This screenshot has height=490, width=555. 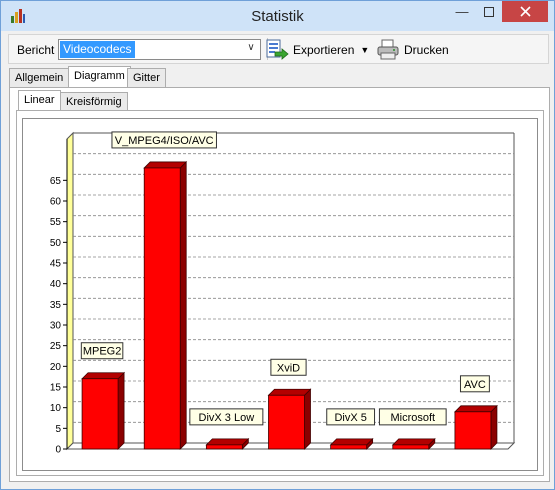 I want to click on bar-label: XviD, so click(x=288, y=368).